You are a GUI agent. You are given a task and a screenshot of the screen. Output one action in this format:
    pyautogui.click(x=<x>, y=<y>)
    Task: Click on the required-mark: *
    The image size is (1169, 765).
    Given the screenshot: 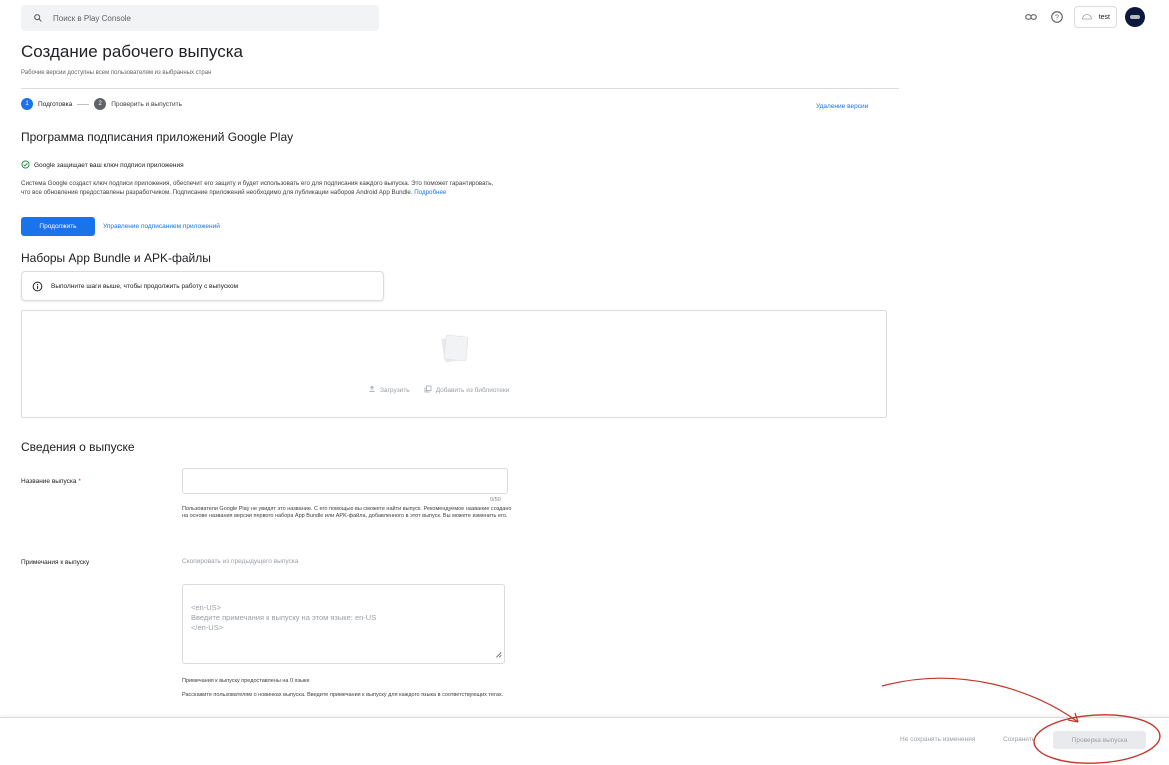 What is the action you would take?
    pyautogui.click(x=79, y=481)
    